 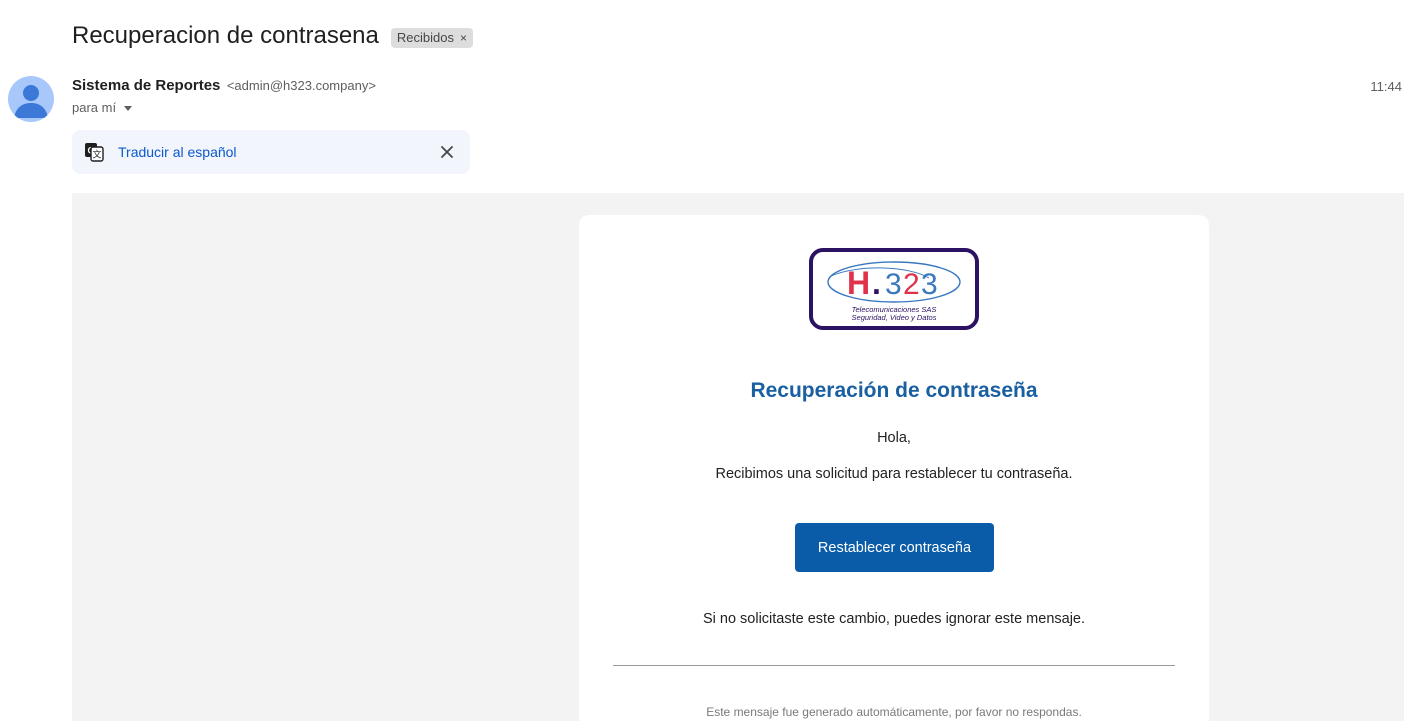 I want to click on sender-name: Sistema de Reportes, so click(x=146, y=85).